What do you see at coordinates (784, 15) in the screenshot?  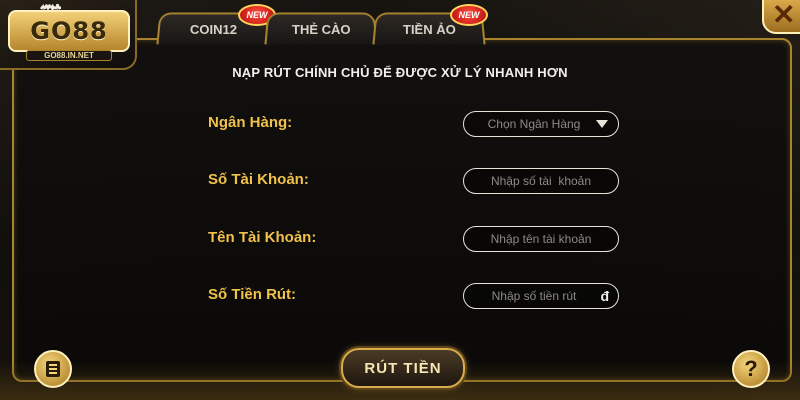 I see `close-icon: ✕` at bounding box center [784, 15].